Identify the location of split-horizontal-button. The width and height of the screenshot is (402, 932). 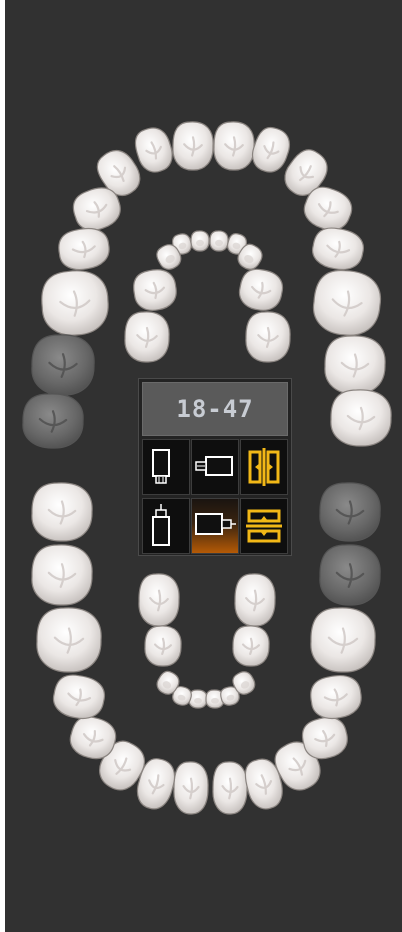
(264, 526).